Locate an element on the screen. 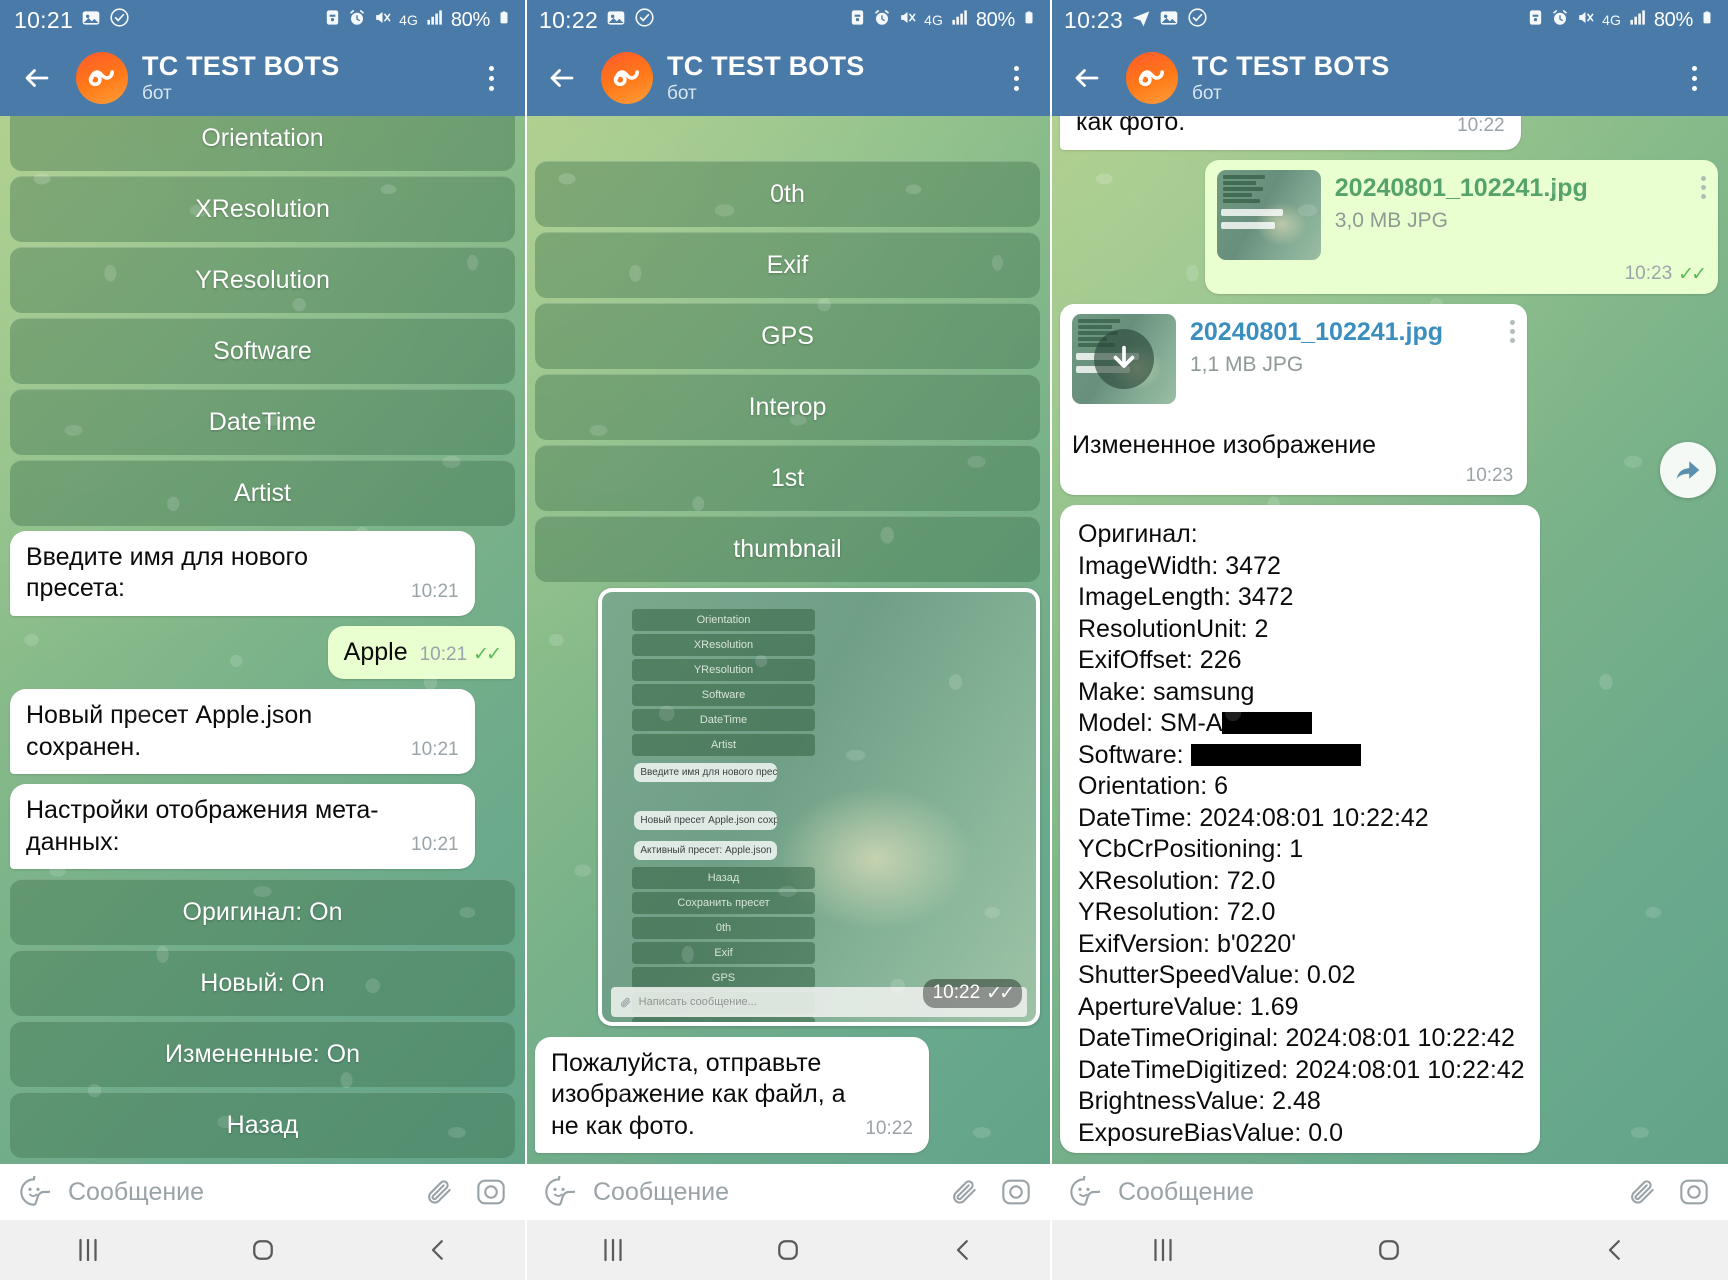 The image size is (1728, 1280). kb-button-xresolution: XResolution is located at coordinates (262, 208).